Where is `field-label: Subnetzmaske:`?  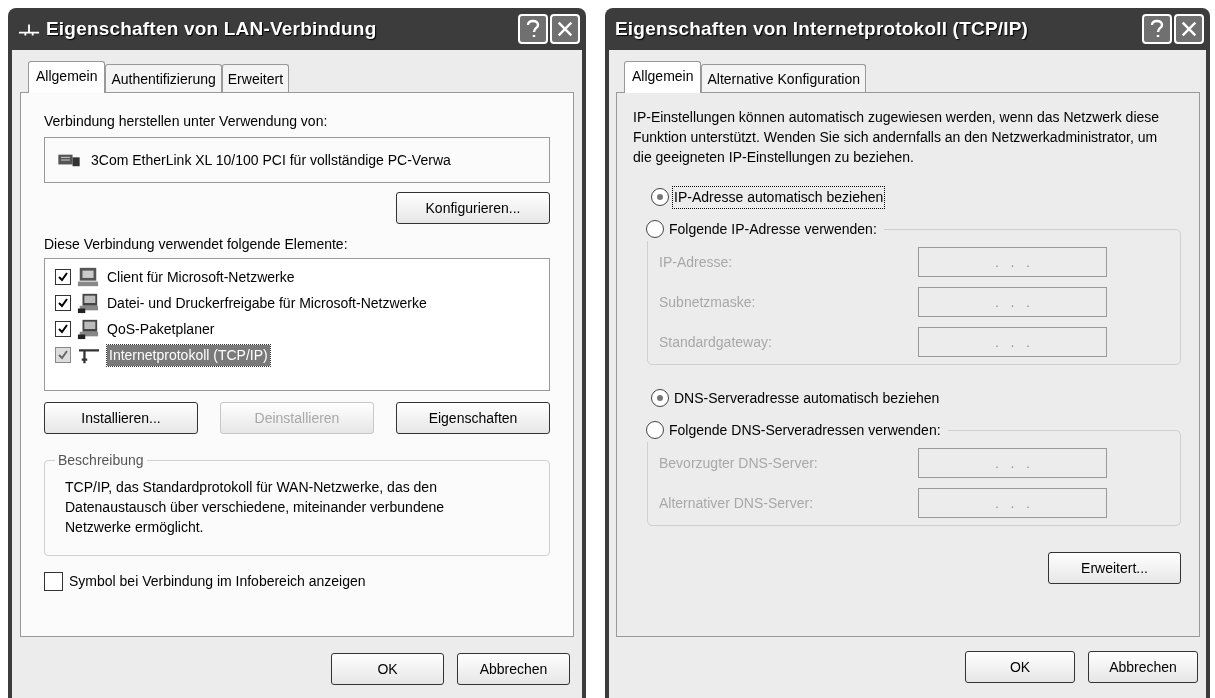
field-label: Subnetzmaske: is located at coordinates (707, 302).